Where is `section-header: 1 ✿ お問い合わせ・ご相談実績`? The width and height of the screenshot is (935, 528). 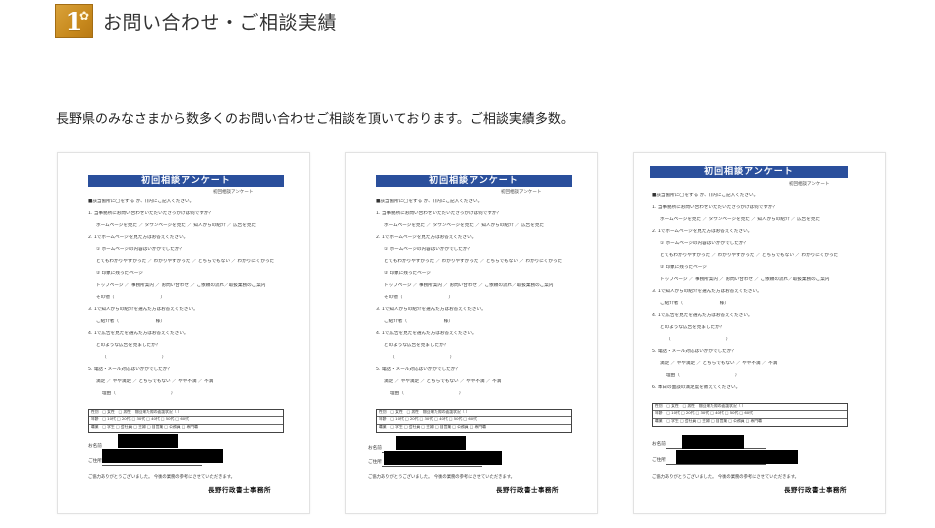 section-header: 1 ✿ お問い合わせ・ご相談実績 is located at coordinates (196, 21).